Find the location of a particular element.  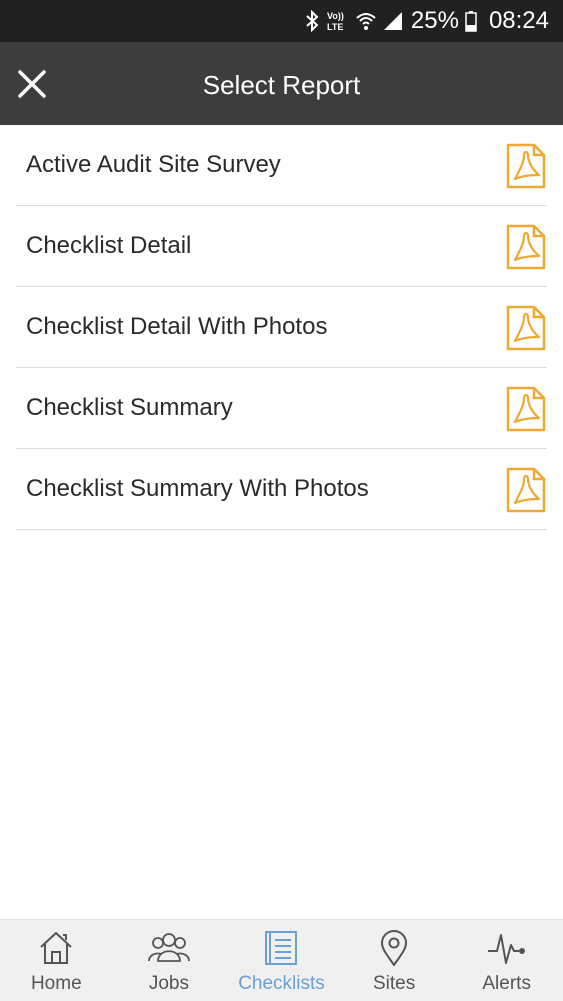

nav-label: Alerts is located at coordinates (506, 983).